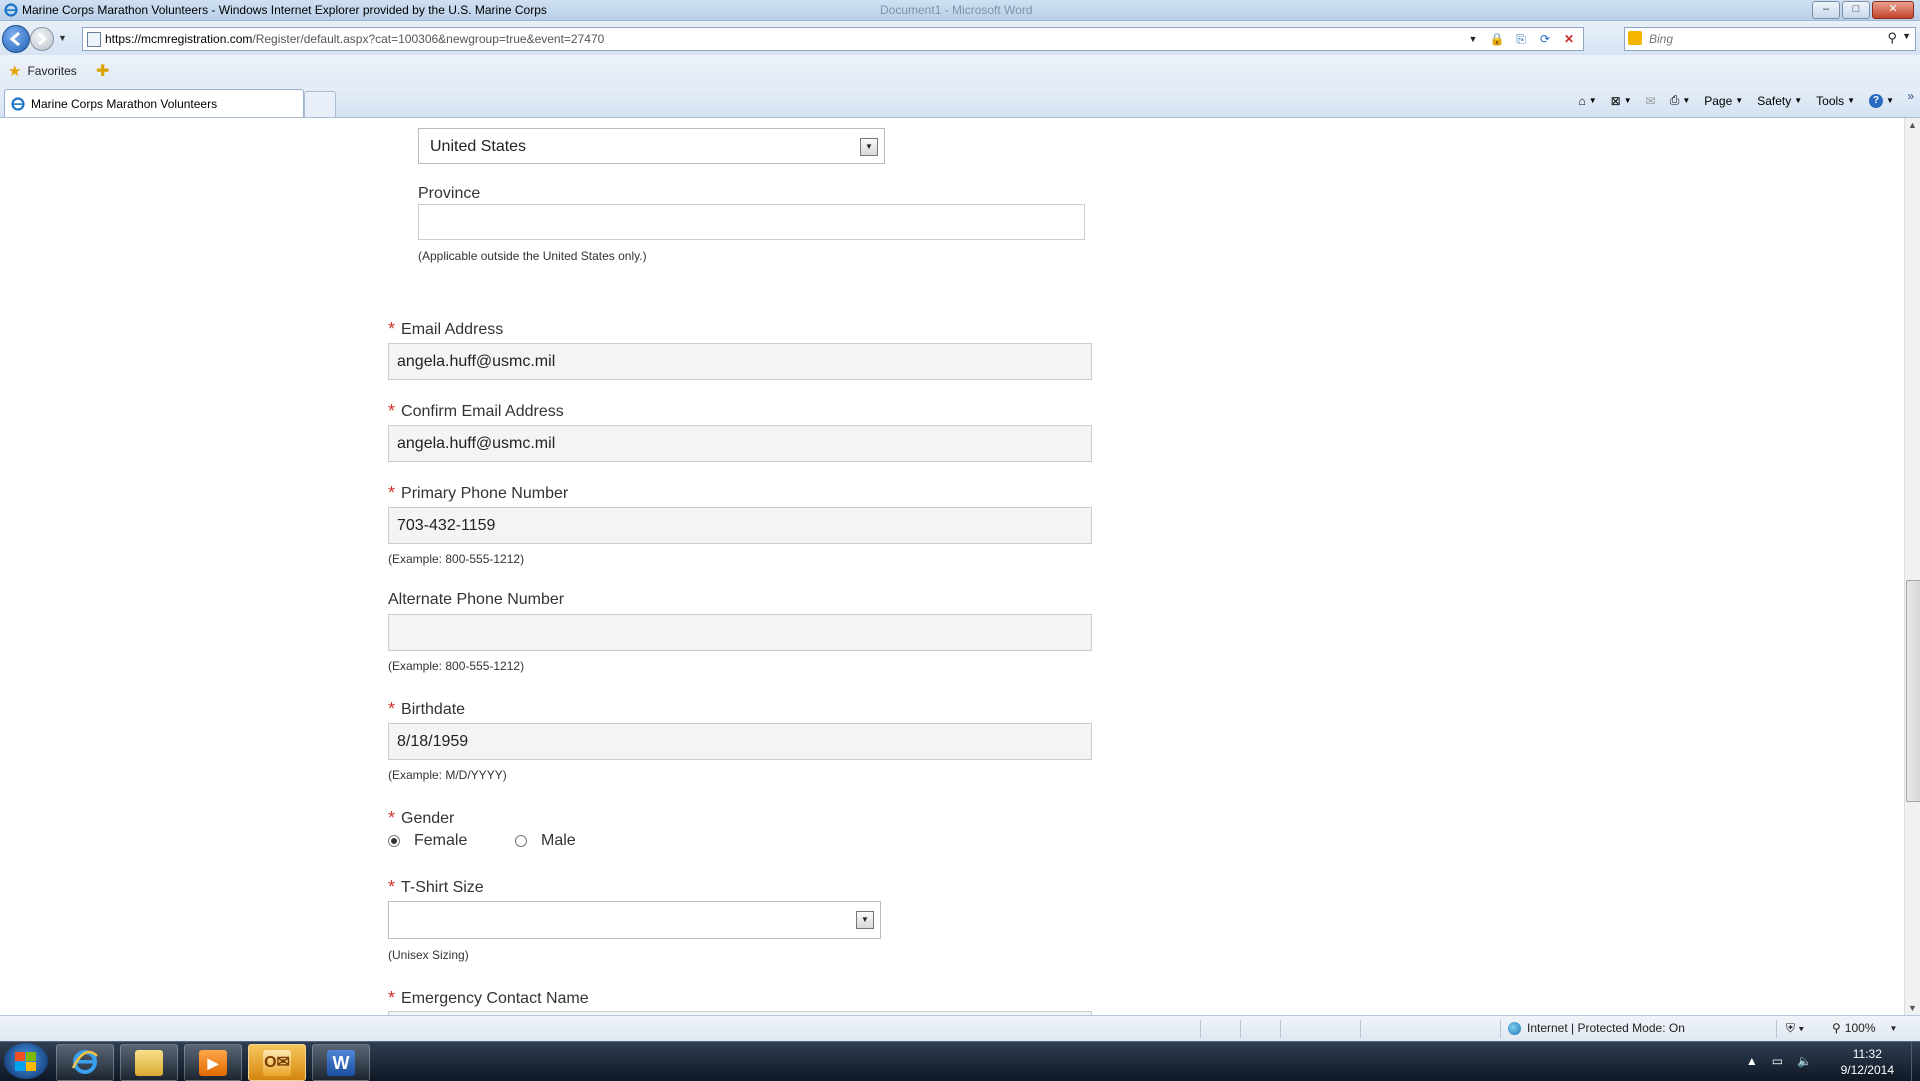 The height and width of the screenshot is (1081, 1920). I want to click on radio-unselected-icon, so click(521, 841).